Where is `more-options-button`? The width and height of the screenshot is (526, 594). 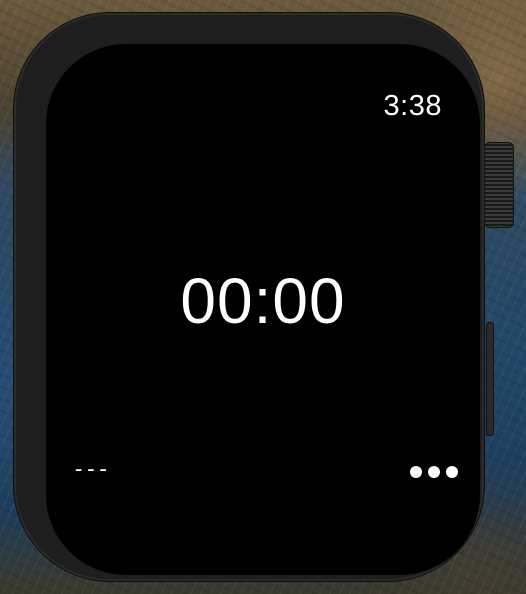
more-options-button is located at coordinates (434, 472).